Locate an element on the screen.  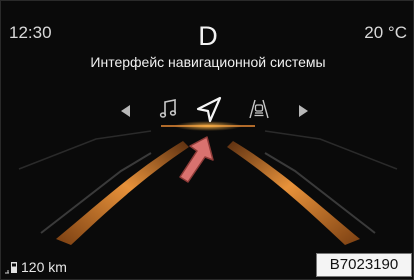
chevron-left-icon is located at coordinates (125, 111).